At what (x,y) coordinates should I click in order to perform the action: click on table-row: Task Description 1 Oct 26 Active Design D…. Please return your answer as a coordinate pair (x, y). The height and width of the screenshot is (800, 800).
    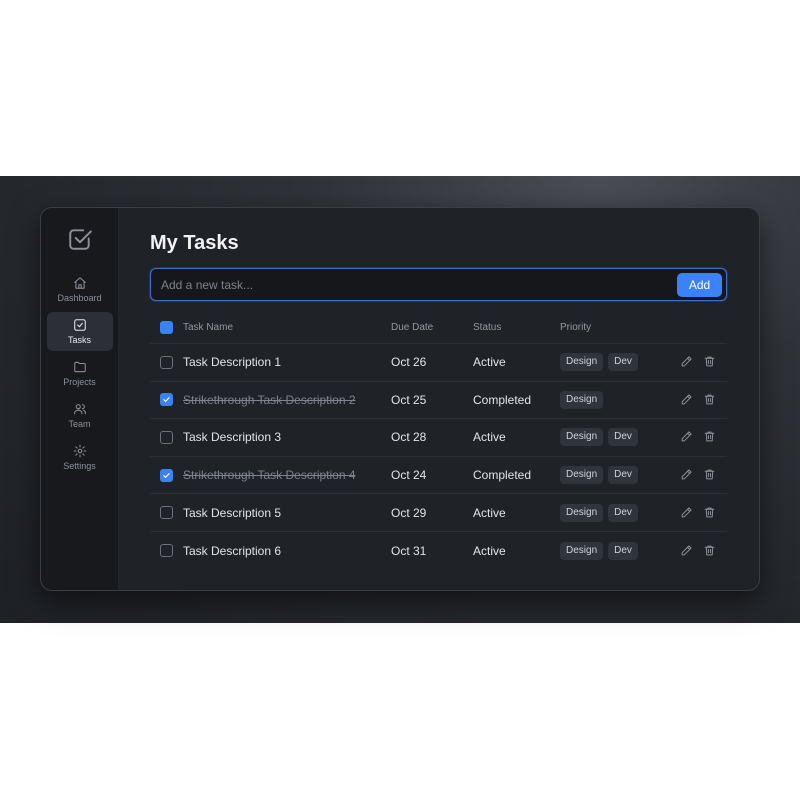
    Looking at the image, I should click on (438, 363).